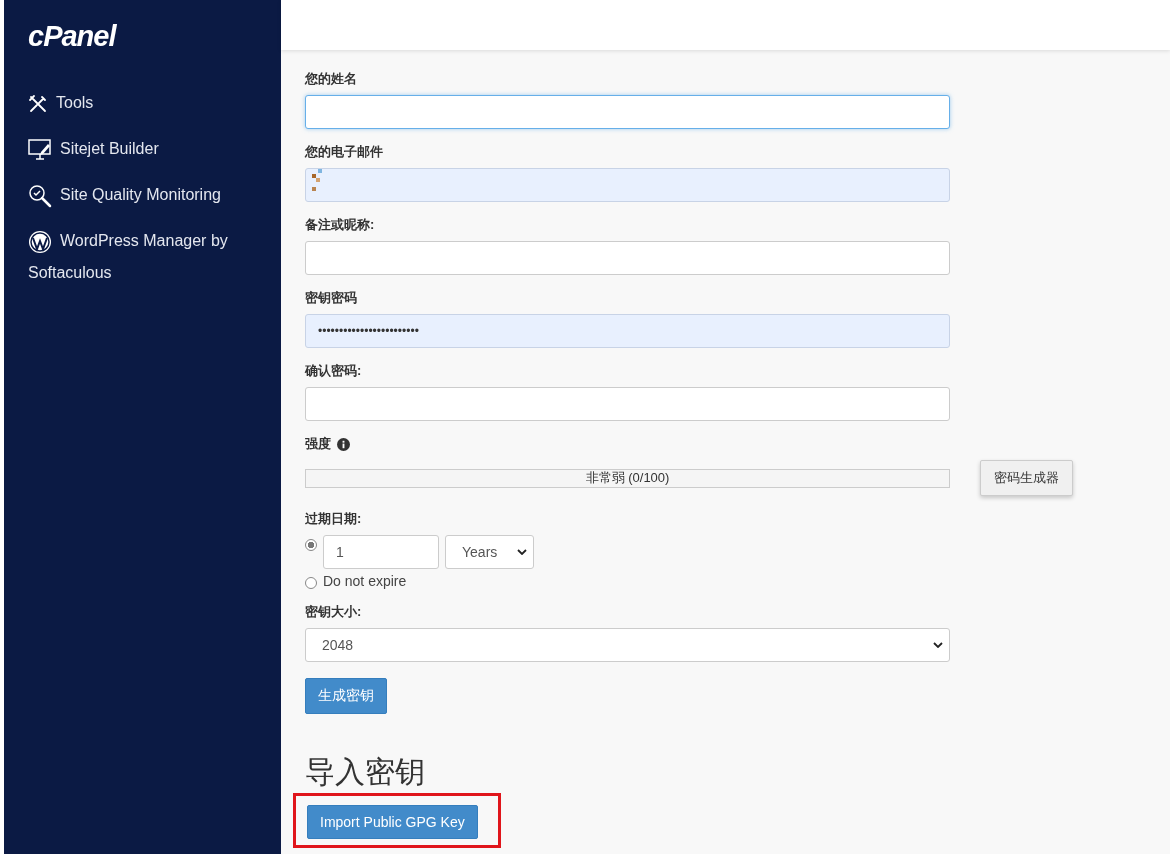  I want to click on sidebar-item: Site Quality Monitoring, so click(145, 195).